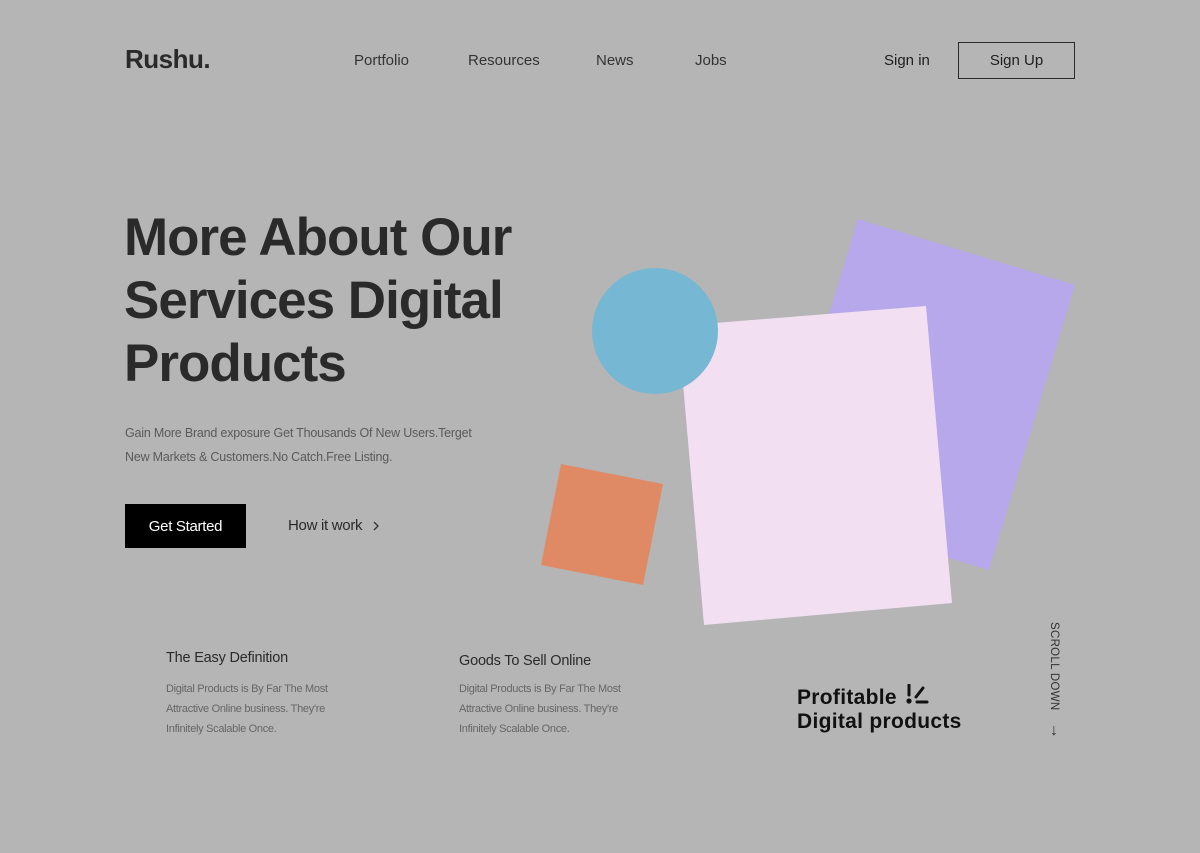 The width and height of the screenshot is (1200, 853). What do you see at coordinates (325, 525) in the screenshot?
I see `how-it-works-label: How it work` at bounding box center [325, 525].